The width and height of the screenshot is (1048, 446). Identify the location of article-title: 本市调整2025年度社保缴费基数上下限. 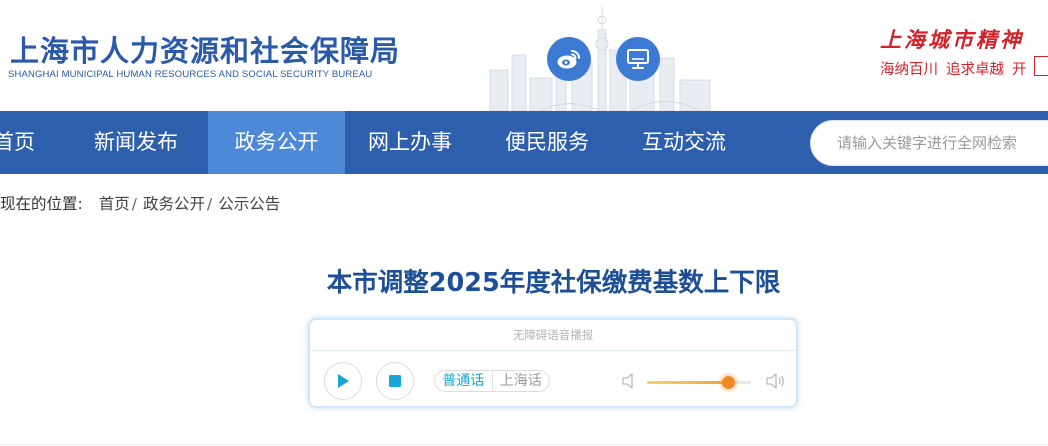
(553, 283).